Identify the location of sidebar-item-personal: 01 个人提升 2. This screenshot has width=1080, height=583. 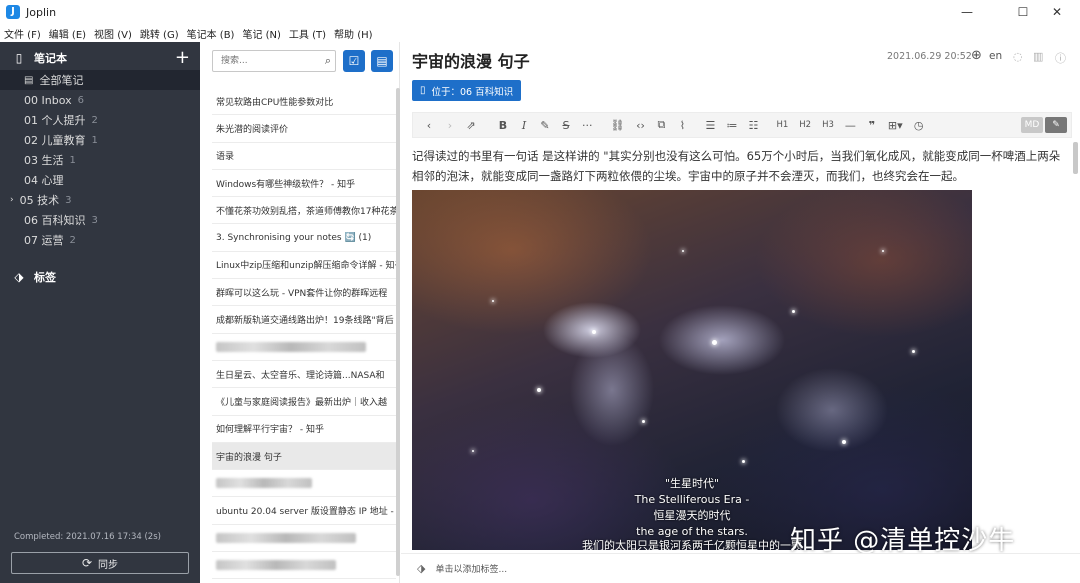
(100, 120).